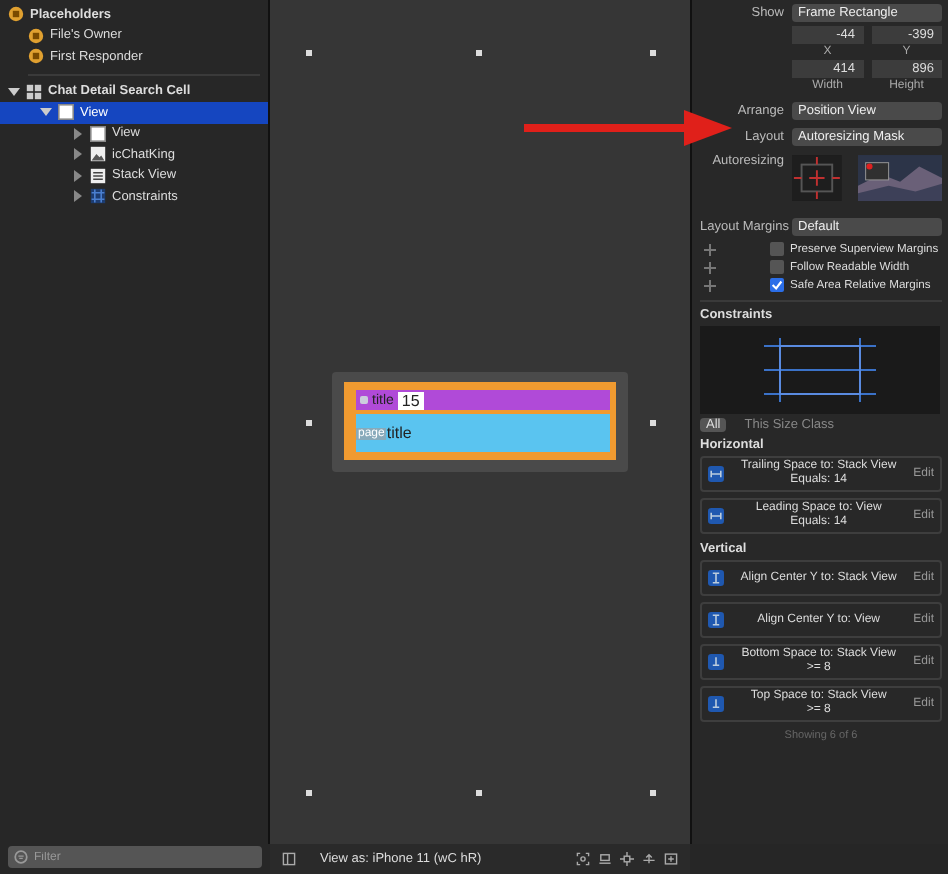 Image resolution: width=948 pixels, height=874 pixels. What do you see at coordinates (627, 859) in the screenshot?
I see `pin-icon` at bounding box center [627, 859].